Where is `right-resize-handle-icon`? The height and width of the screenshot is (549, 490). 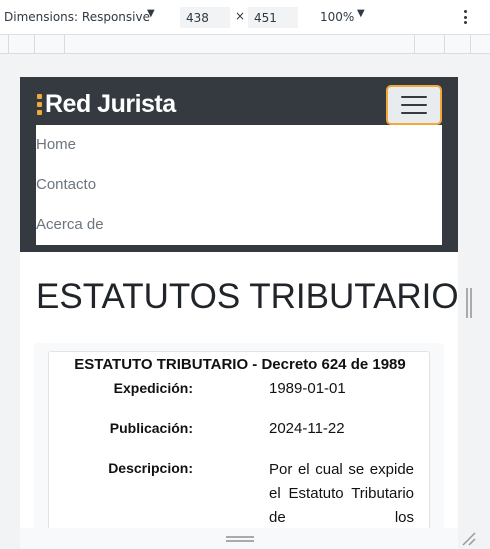
right-resize-handle-icon is located at coordinates (469, 303).